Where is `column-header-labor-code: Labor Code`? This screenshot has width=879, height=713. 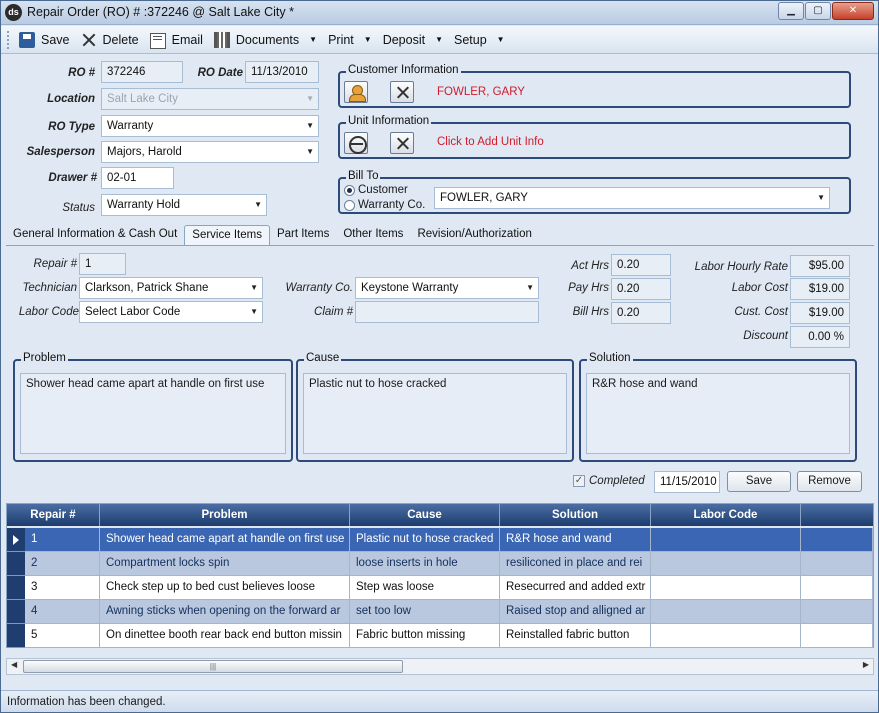
column-header-labor-code: Labor Code is located at coordinates (726, 515).